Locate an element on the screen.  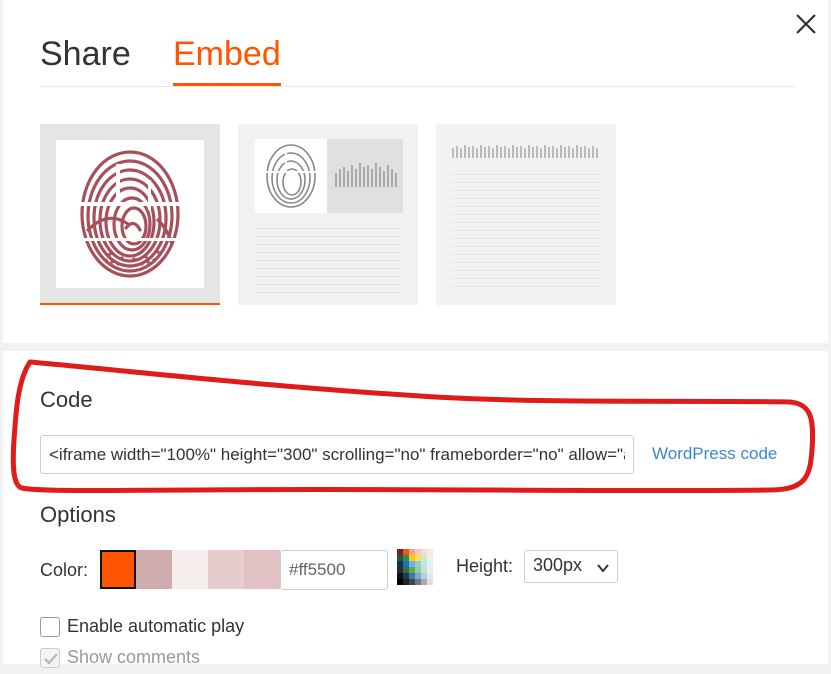
options-label: Options is located at coordinates (78, 514).